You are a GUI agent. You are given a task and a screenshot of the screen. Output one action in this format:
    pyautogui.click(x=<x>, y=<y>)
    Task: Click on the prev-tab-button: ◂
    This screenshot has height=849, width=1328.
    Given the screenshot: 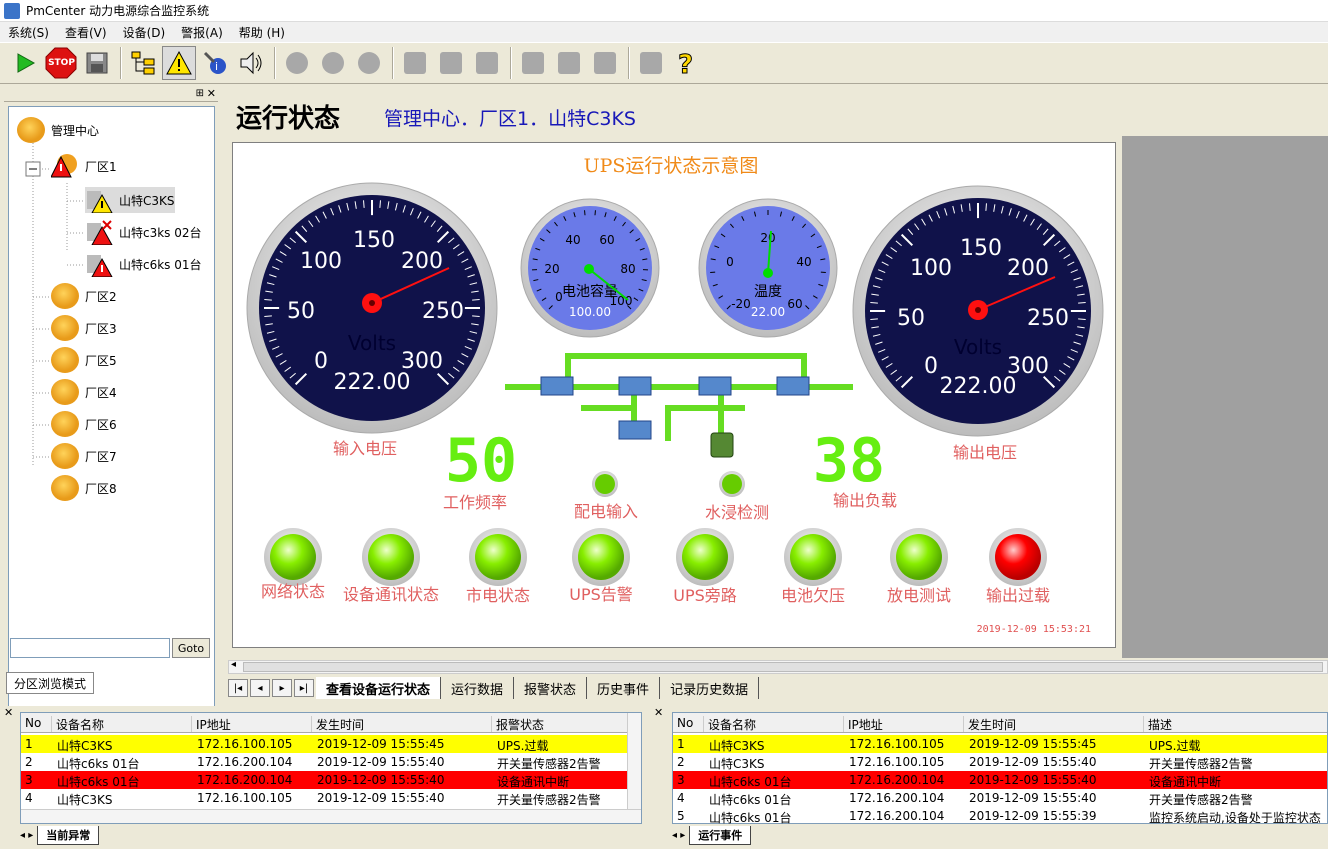 What is the action you would take?
    pyautogui.click(x=260, y=688)
    